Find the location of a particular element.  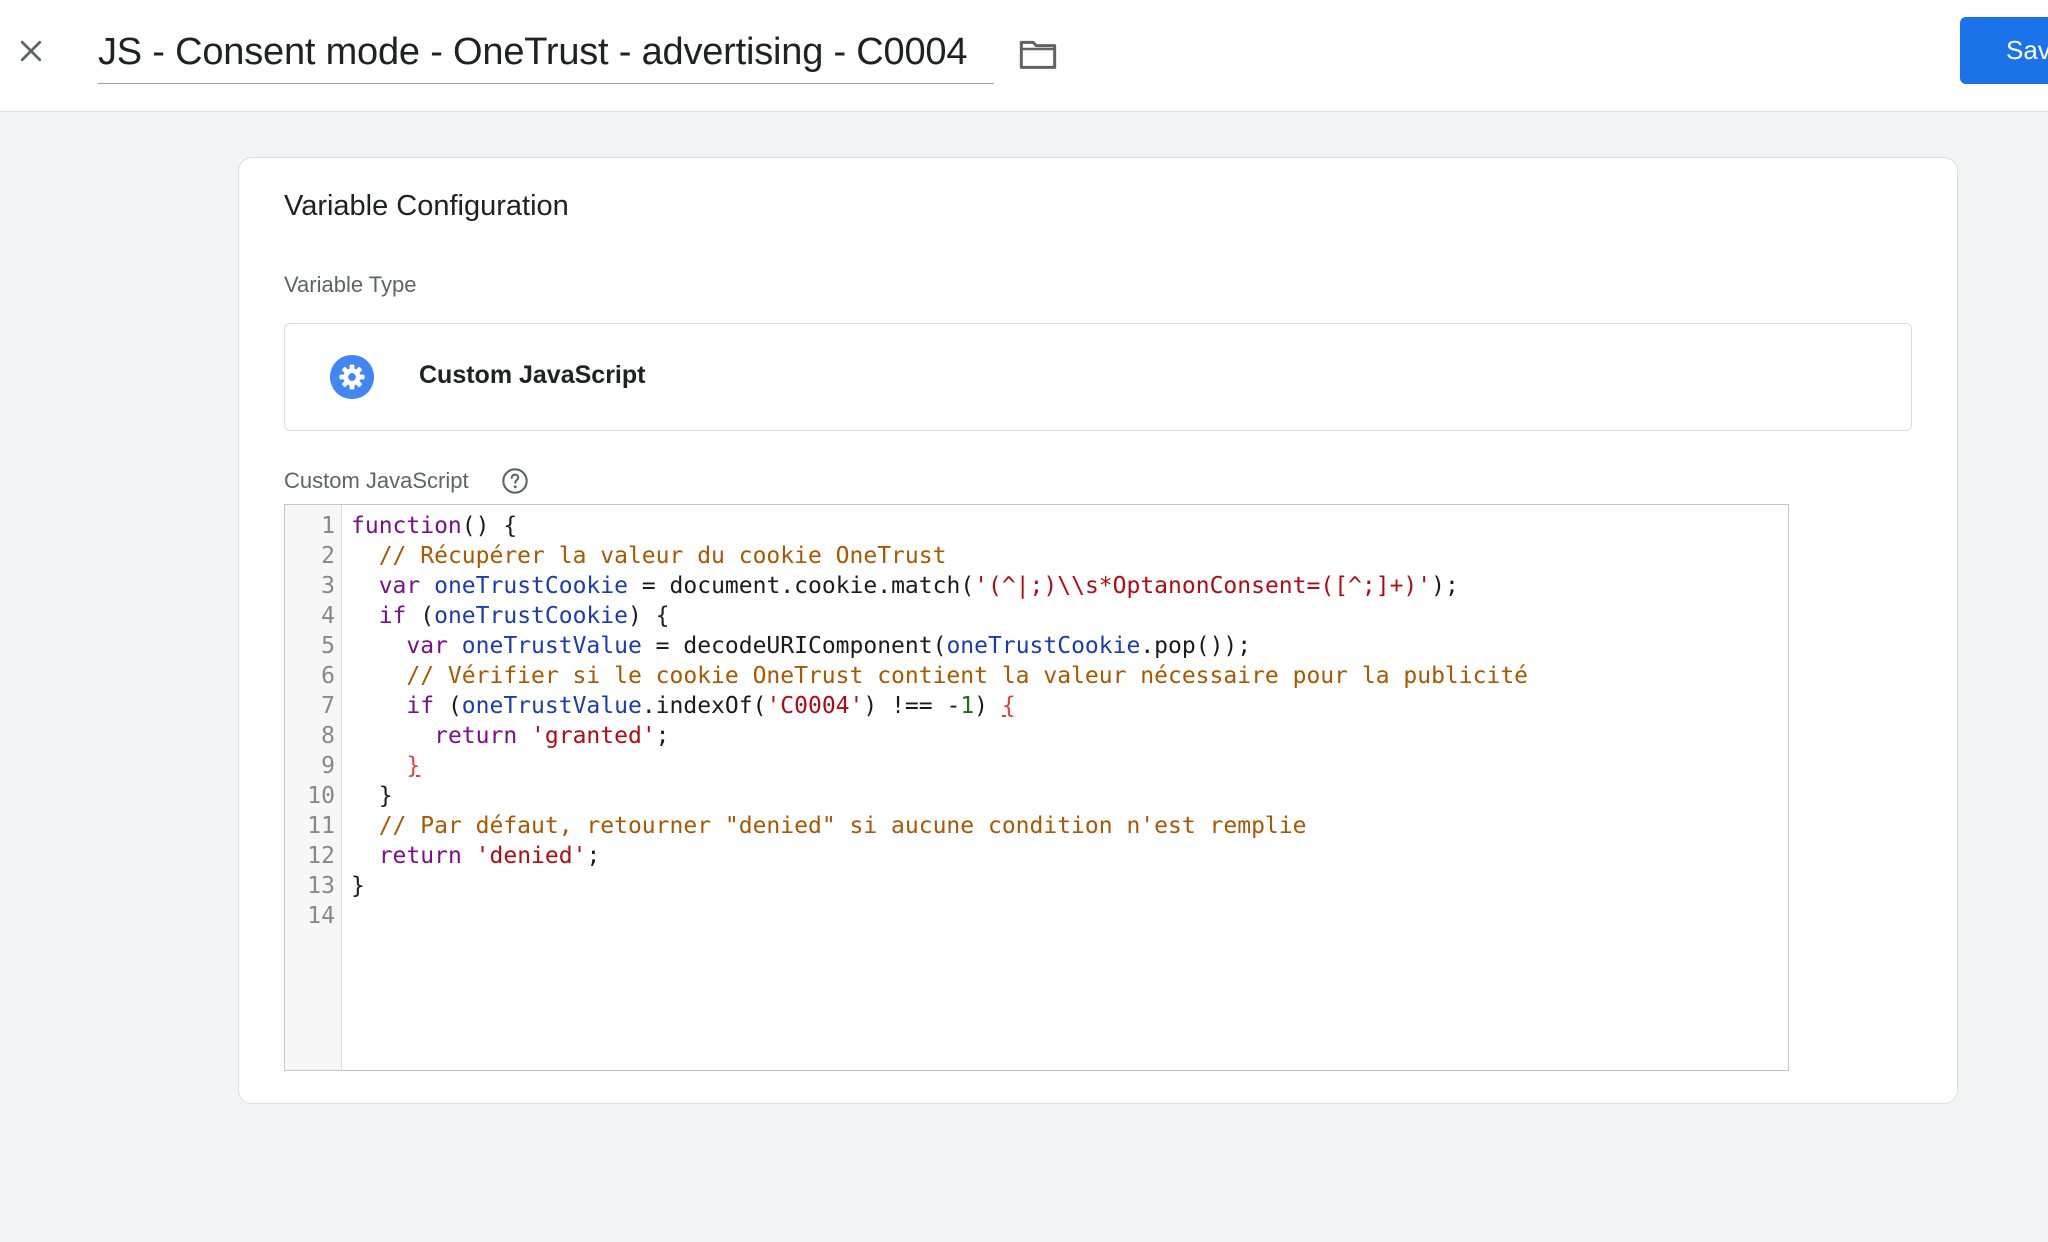

custom-javascript-label: Custom JavaScript is located at coordinates (376, 480).